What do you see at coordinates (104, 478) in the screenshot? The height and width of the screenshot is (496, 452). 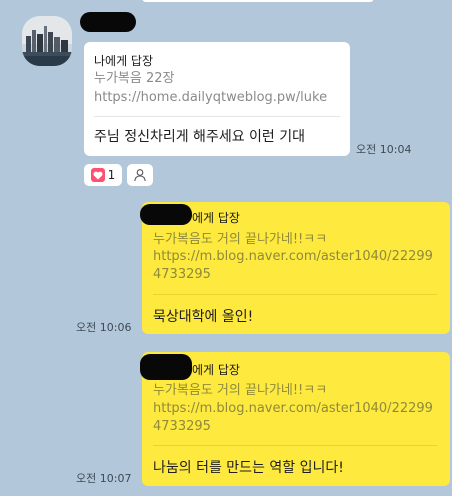 I see `message-time: 오전 10:07` at bounding box center [104, 478].